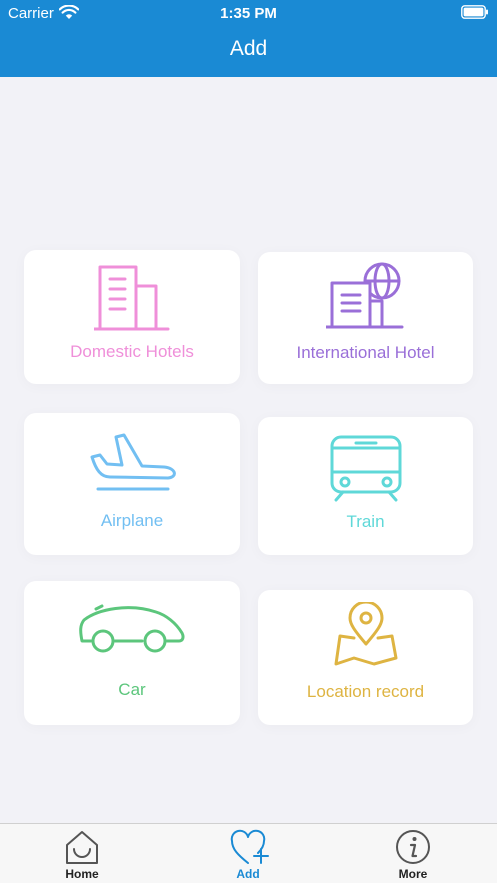 This screenshot has height=883, width=497. I want to click on card-label: Airplane, so click(132, 520).